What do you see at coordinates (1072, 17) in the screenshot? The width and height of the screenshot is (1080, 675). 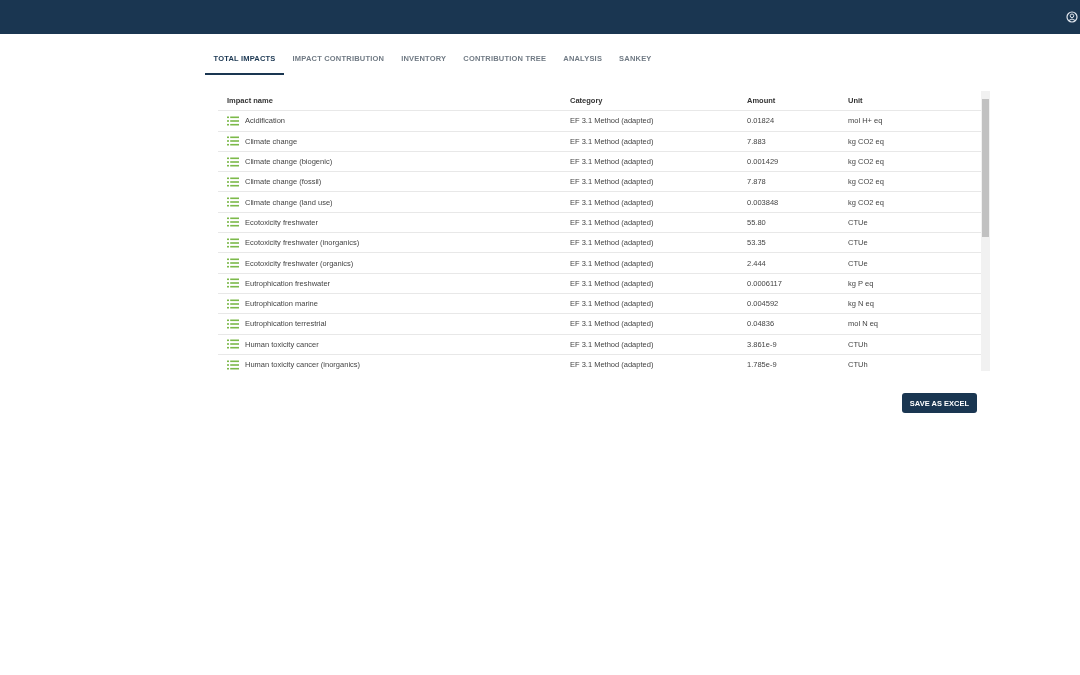 I see `account-icon` at bounding box center [1072, 17].